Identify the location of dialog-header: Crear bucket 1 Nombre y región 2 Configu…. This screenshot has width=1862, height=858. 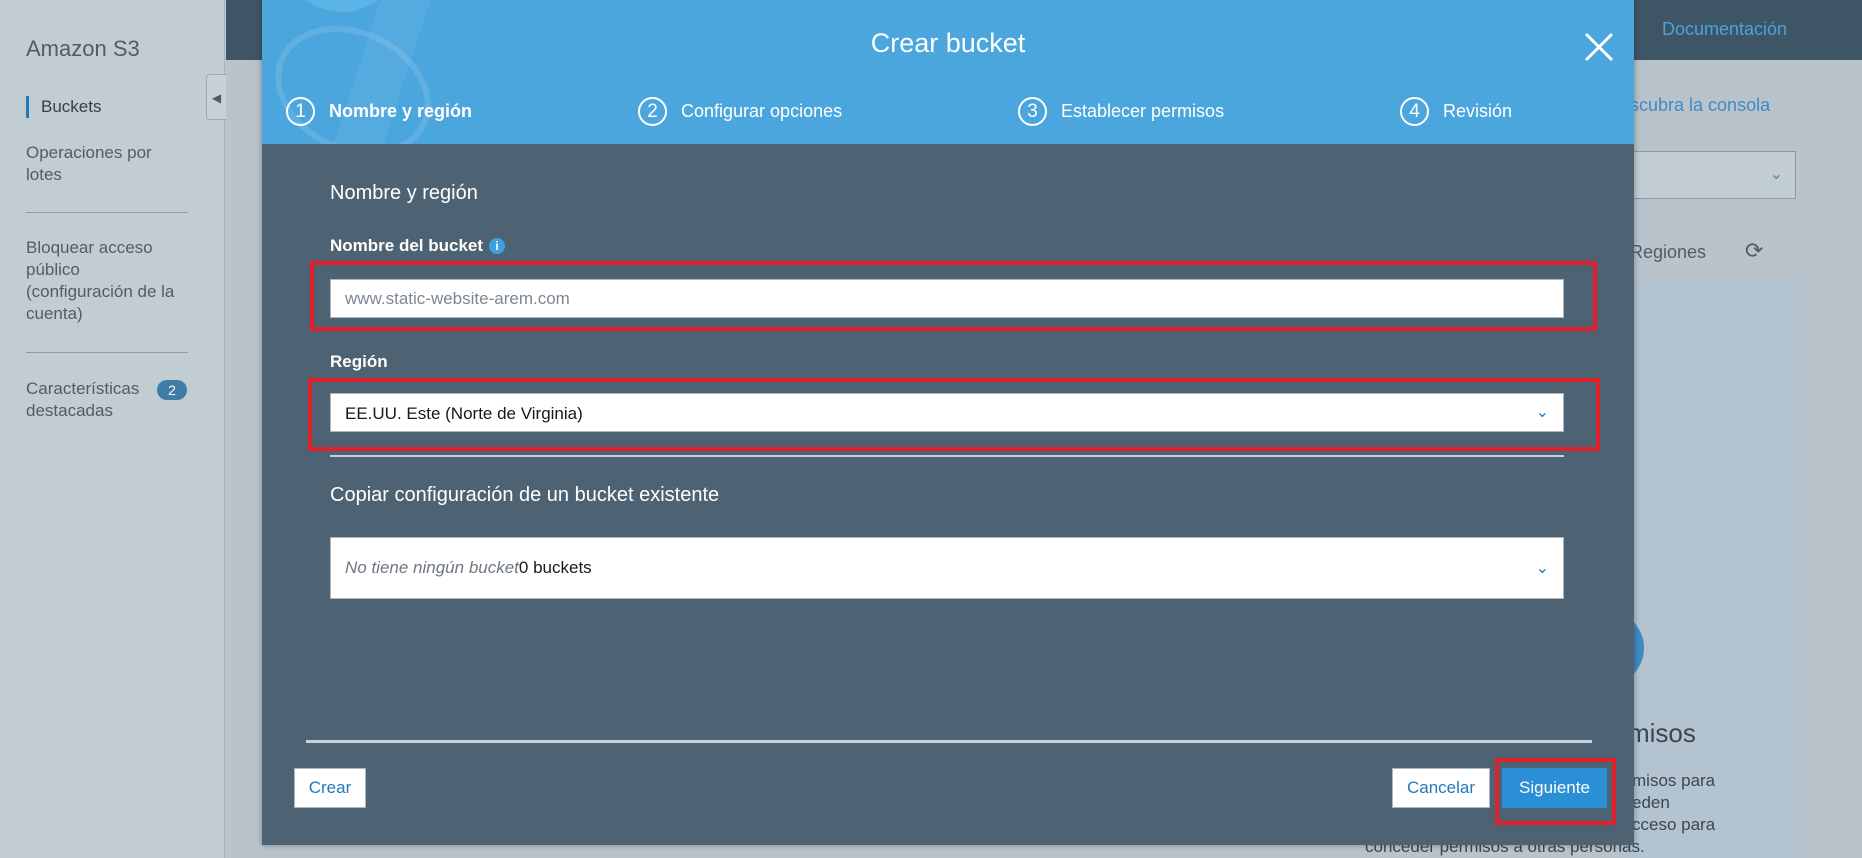
(948, 72).